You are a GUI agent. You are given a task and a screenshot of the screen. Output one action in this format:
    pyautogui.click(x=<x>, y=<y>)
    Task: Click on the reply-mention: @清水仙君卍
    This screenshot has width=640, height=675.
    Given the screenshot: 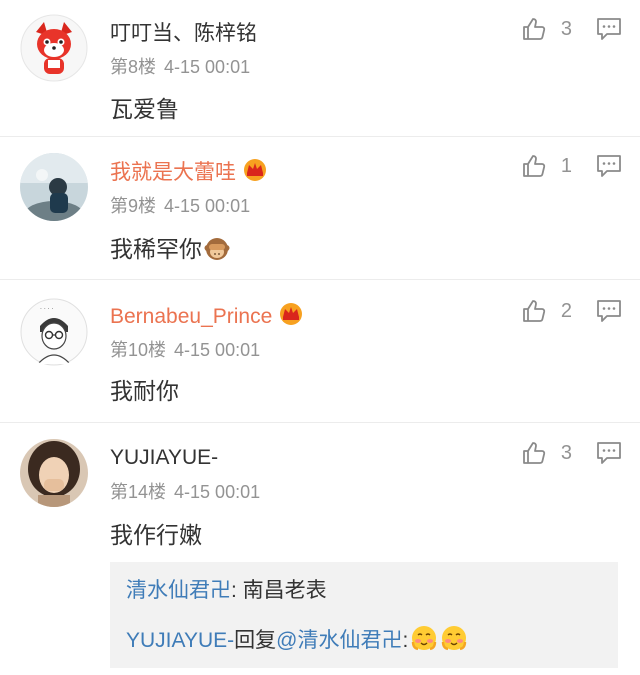 What is the action you would take?
    pyautogui.click(x=339, y=640)
    